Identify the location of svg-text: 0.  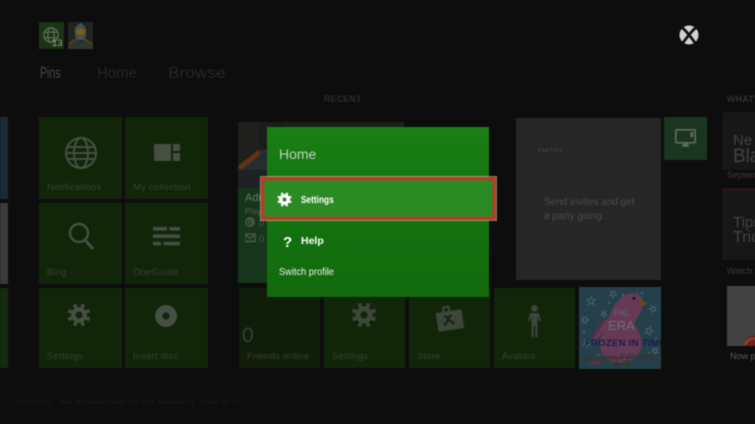
(261, 239).